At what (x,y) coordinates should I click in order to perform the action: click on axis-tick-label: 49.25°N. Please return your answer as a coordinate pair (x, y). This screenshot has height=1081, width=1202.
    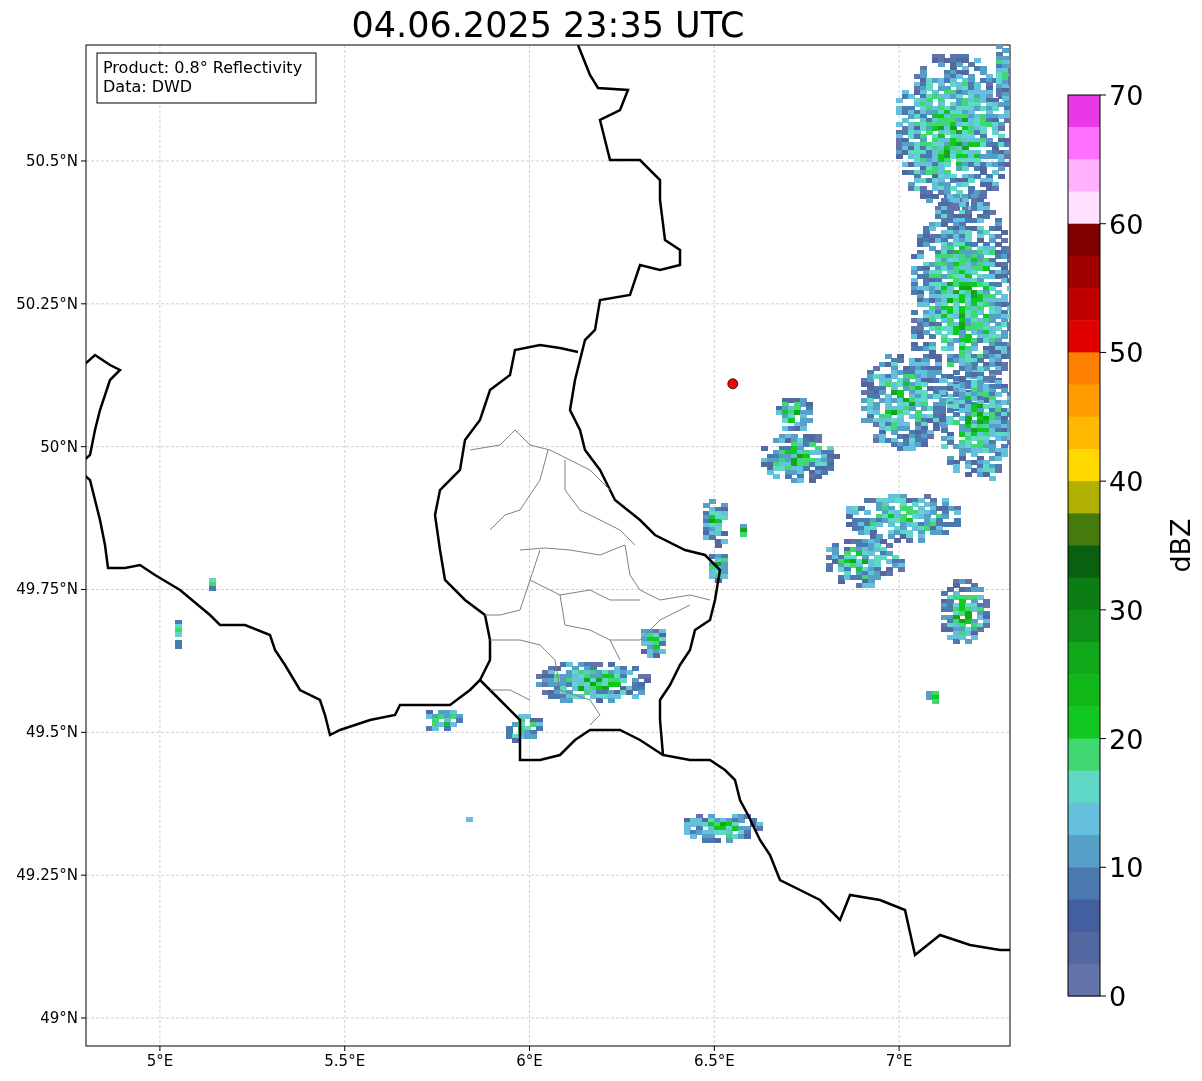
    Looking at the image, I should click on (47, 875).